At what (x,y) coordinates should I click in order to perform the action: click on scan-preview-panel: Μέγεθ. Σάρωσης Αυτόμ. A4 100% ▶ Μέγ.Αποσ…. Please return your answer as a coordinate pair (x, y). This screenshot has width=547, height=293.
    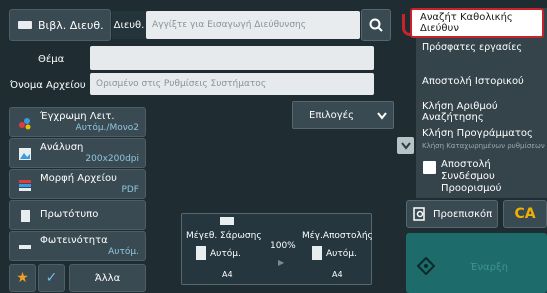
    Looking at the image, I should click on (277, 249).